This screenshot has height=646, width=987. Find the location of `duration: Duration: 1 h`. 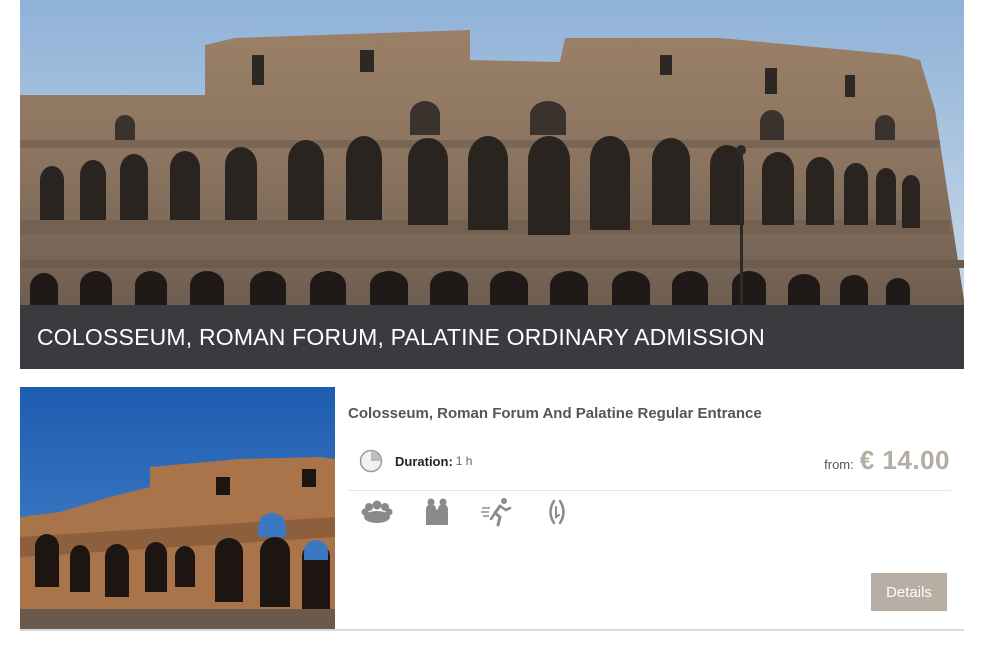

duration: Duration: 1 h is located at coordinates (415, 461).